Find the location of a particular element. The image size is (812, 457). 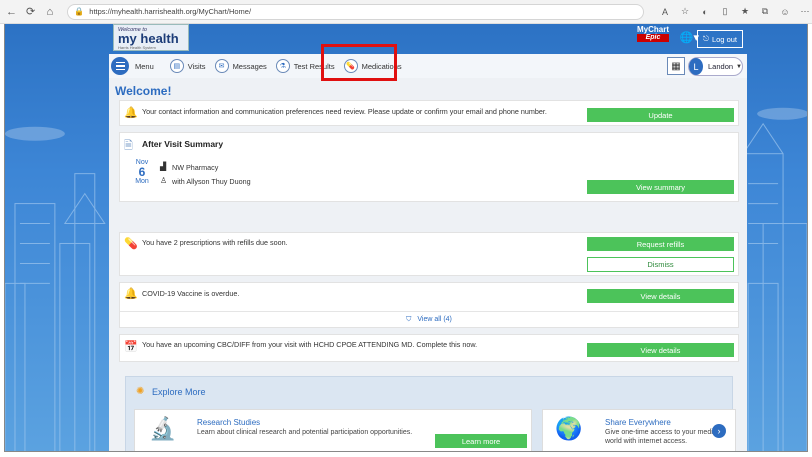

logout-button: ⎋ Log out is located at coordinates (720, 39).